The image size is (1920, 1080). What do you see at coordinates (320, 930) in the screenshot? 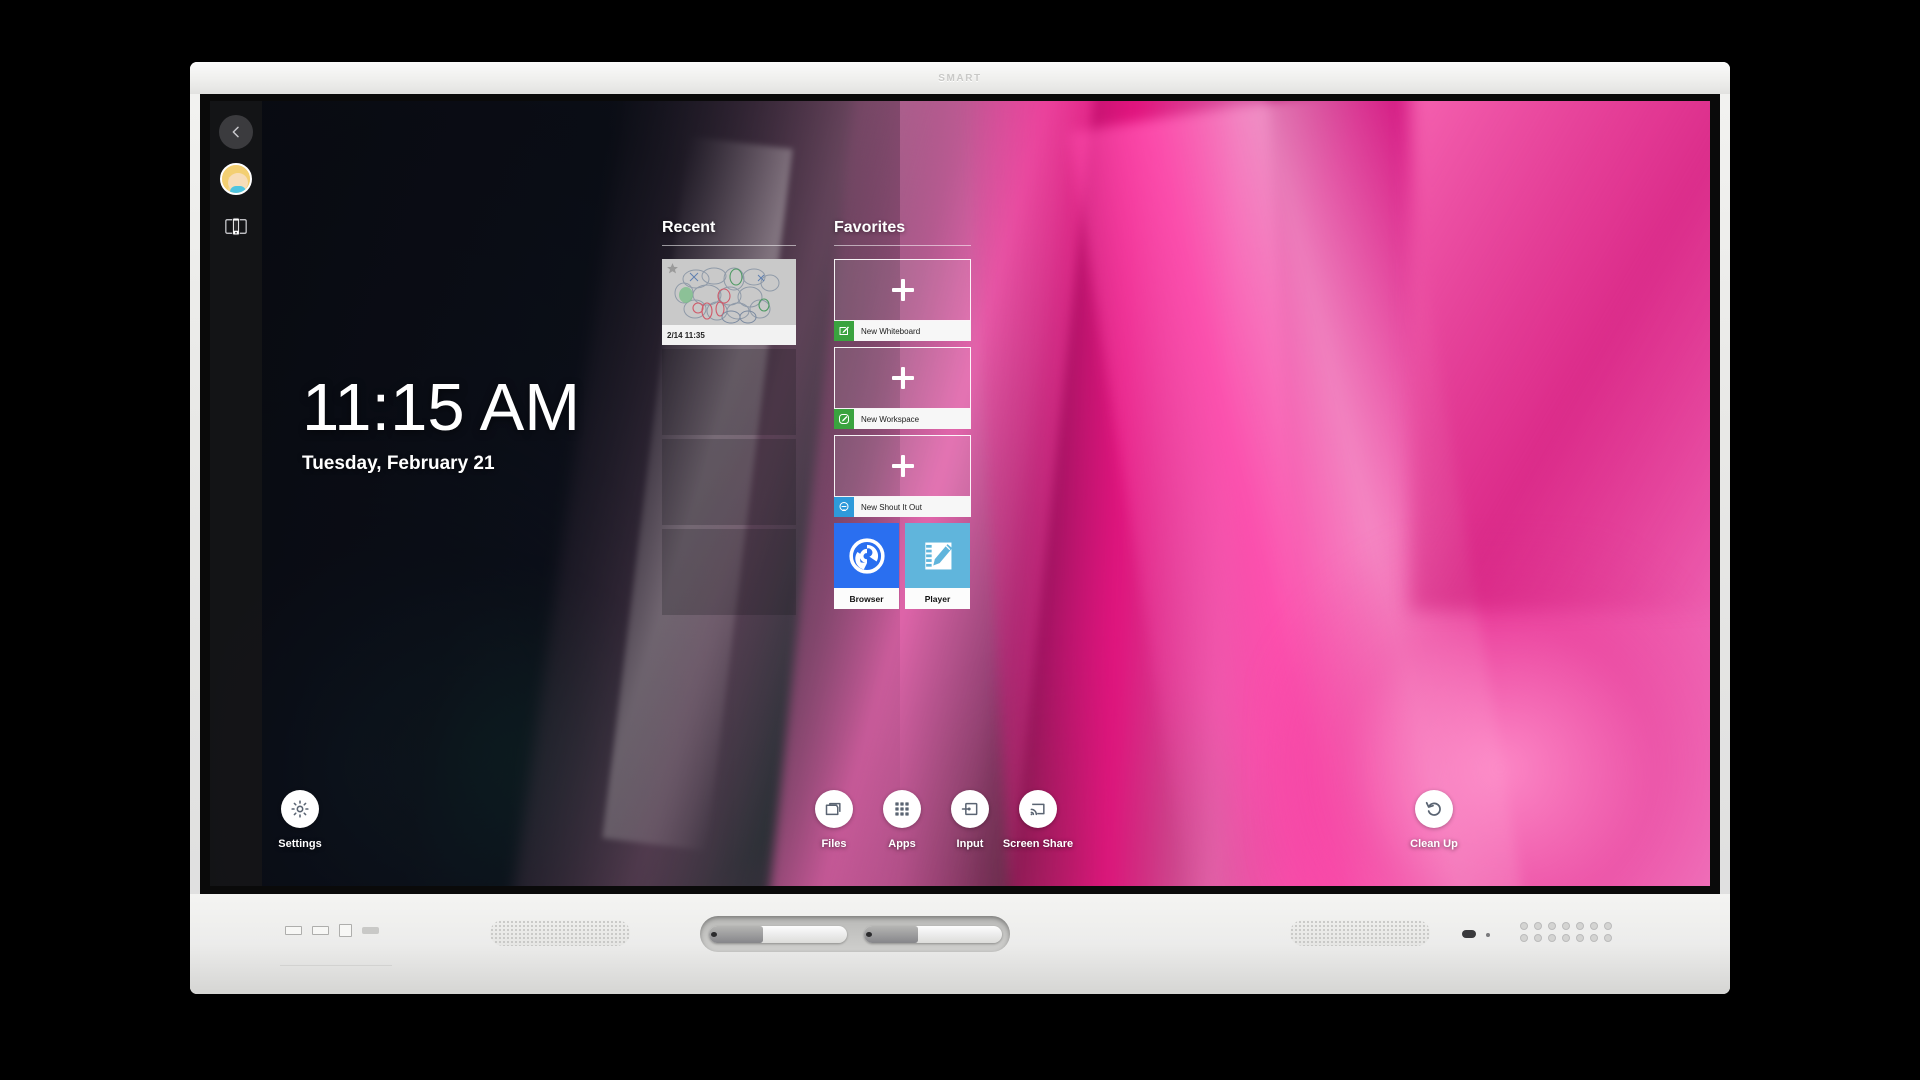
I see `usb-port-b` at bounding box center [320, 930].